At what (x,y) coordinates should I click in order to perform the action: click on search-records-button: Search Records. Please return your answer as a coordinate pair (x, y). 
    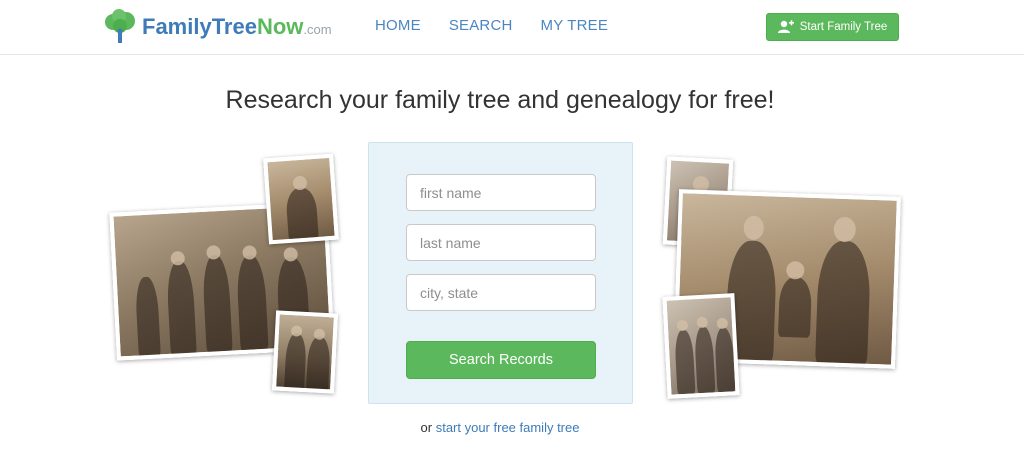
    Looking at the image, I should click on (501, 360).